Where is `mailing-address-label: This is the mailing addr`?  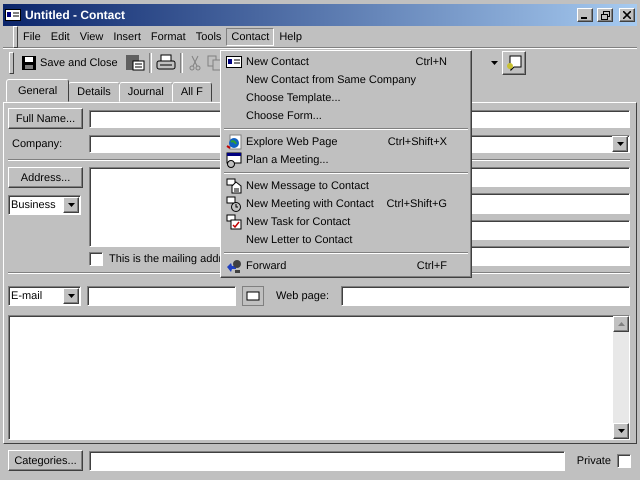 mailing-address-label: This is the mailing addr is located at coordinates (165, 259).